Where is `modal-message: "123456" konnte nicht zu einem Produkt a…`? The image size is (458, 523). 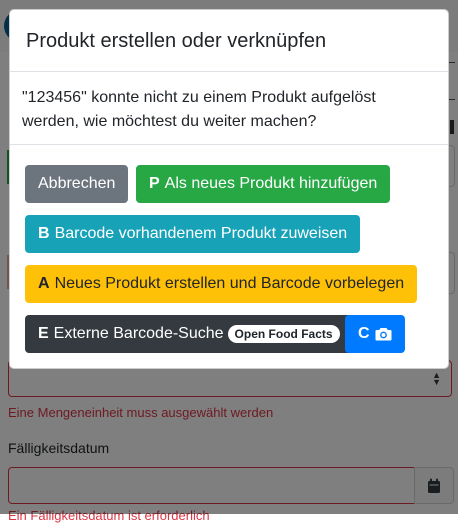
modal-message: "123456" konnte nicht zu einem Produkt a… is located at coordinates (229, 108).